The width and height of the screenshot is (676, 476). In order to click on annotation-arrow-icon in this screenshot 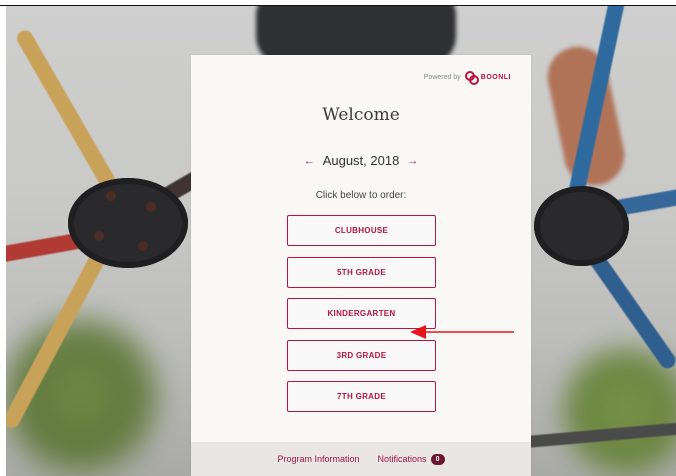, I will do `click(462, 332)`.